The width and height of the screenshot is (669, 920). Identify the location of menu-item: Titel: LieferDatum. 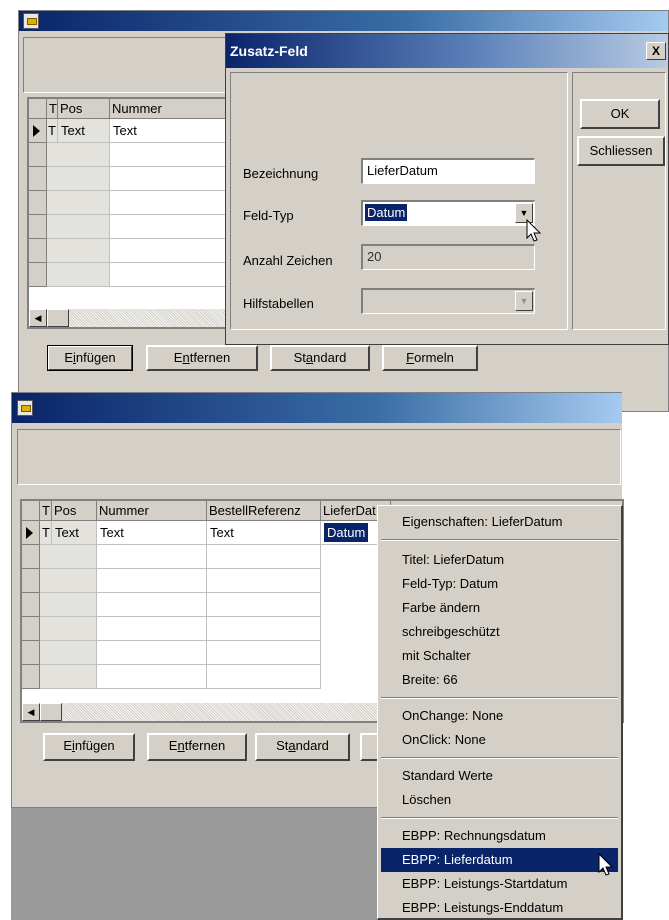
(499, 560).